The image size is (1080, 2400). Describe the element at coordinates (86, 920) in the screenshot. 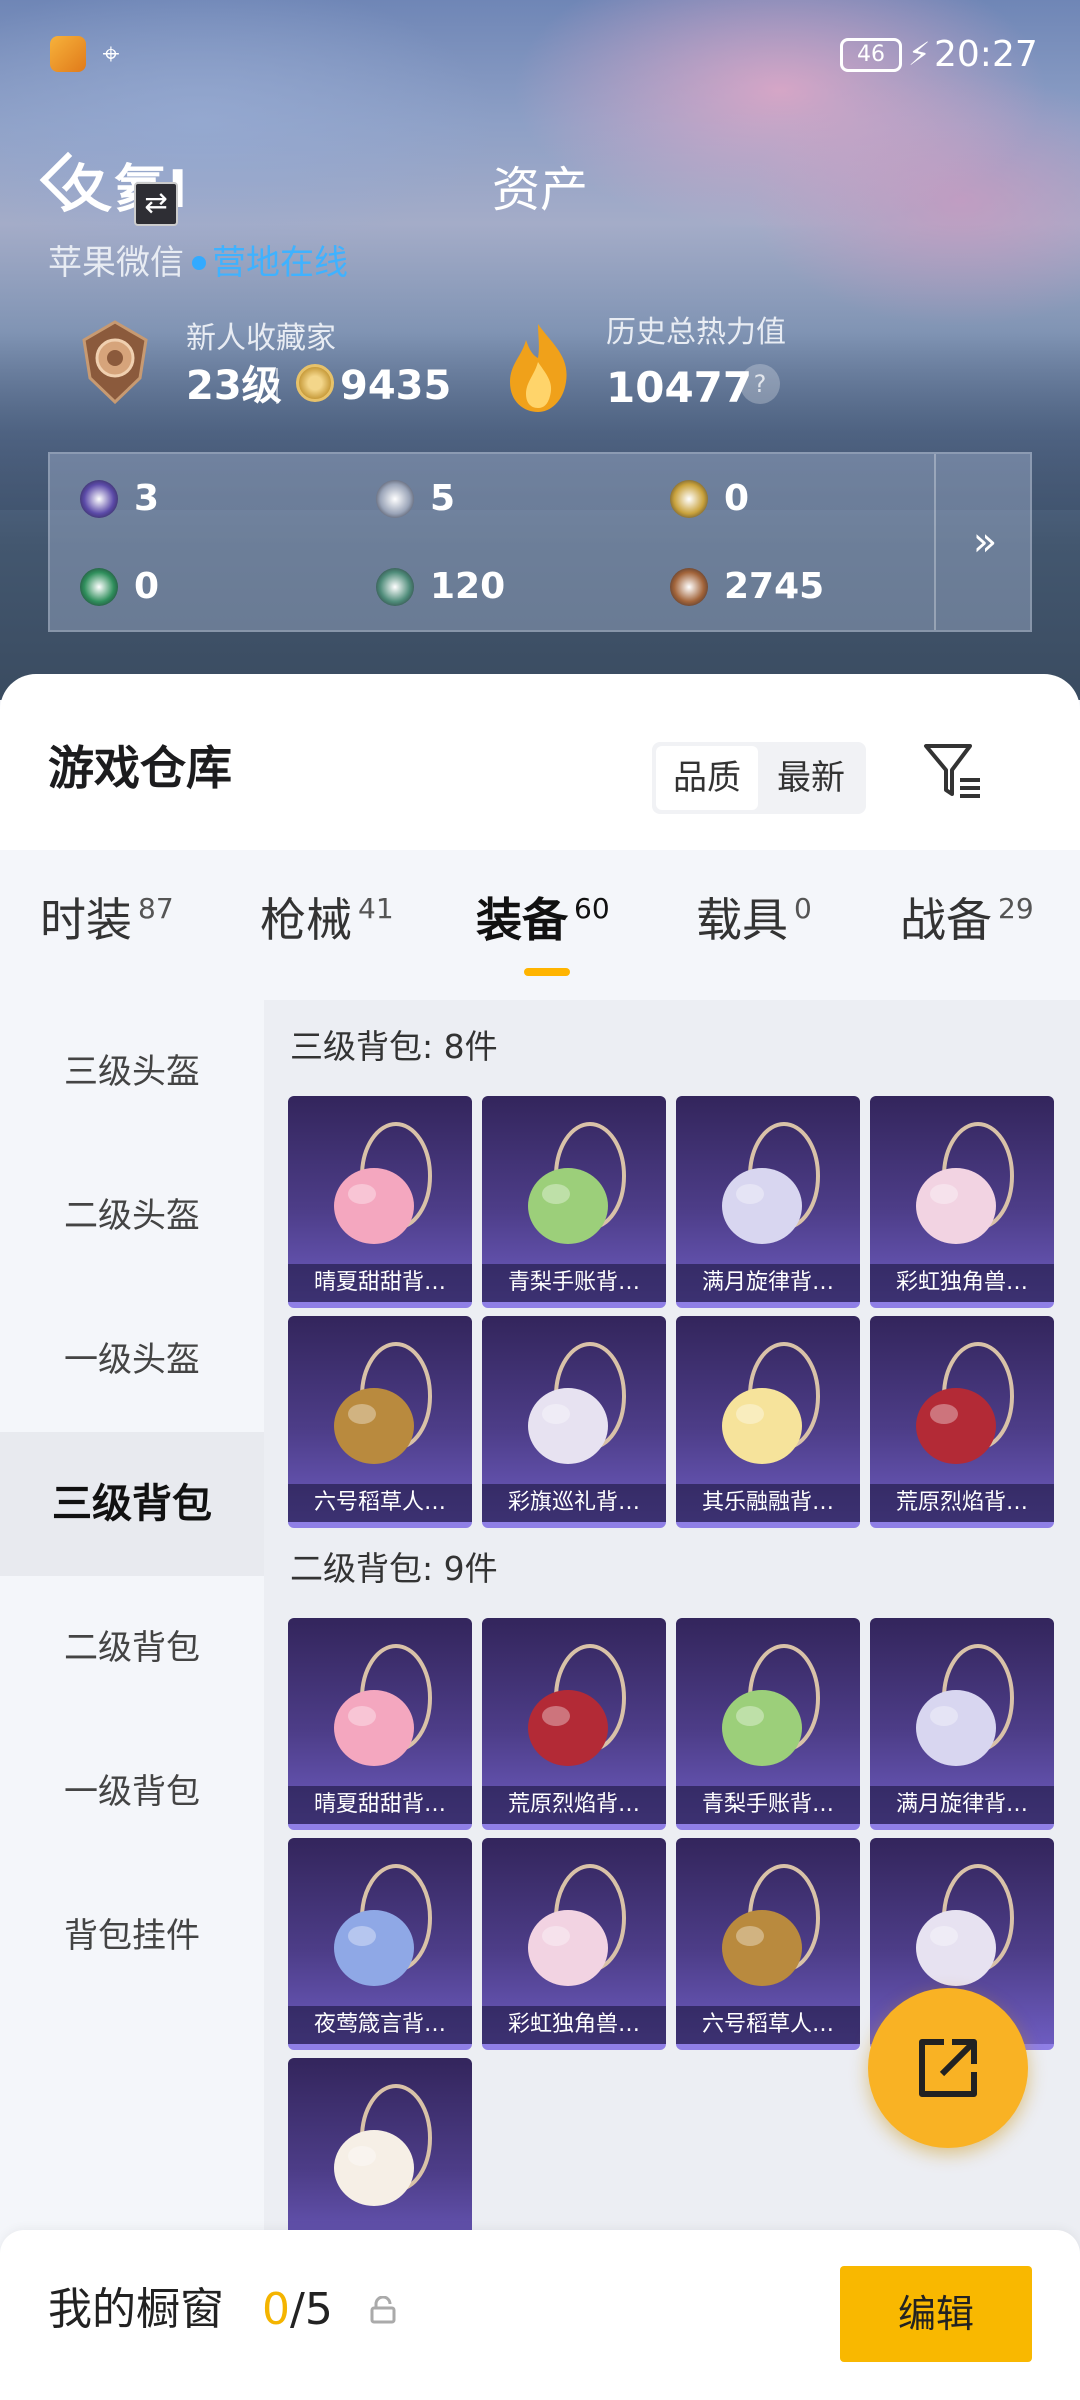

I see `tab-label: 时装` at that location.